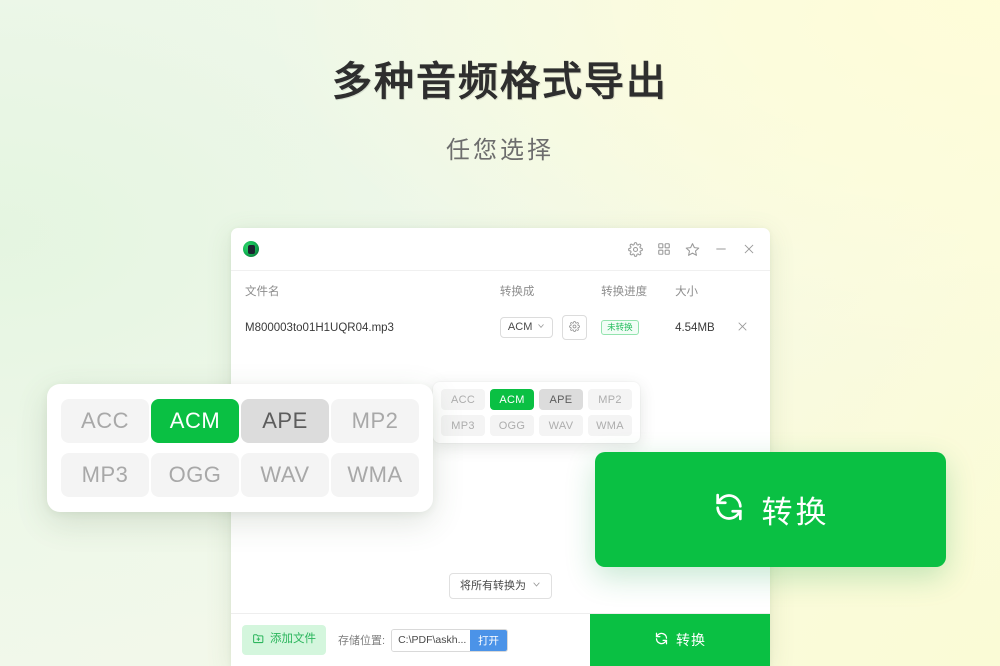 This screenshot has width=1000, height=666. Describe the element at coordinates (489, 640) in the screenshot. I see `open-path-button: 打开` at that location.